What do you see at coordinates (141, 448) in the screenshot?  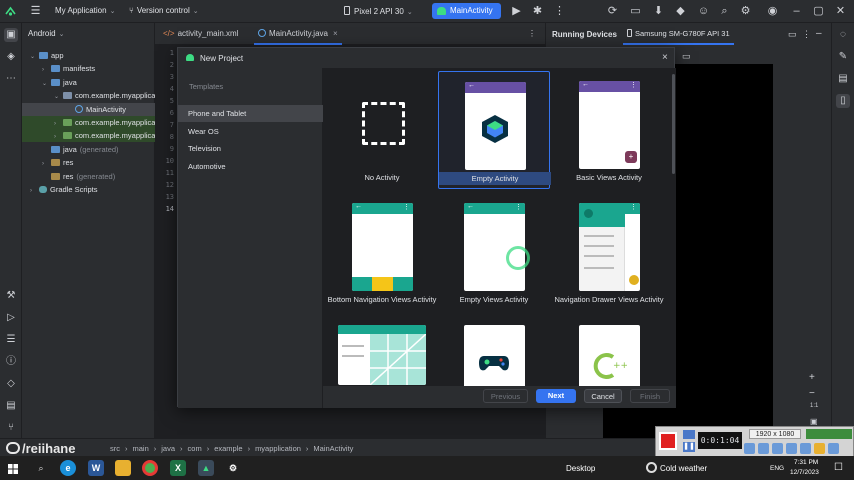 I see `breadcrumb-item: main` at bounding box center [141, 448].